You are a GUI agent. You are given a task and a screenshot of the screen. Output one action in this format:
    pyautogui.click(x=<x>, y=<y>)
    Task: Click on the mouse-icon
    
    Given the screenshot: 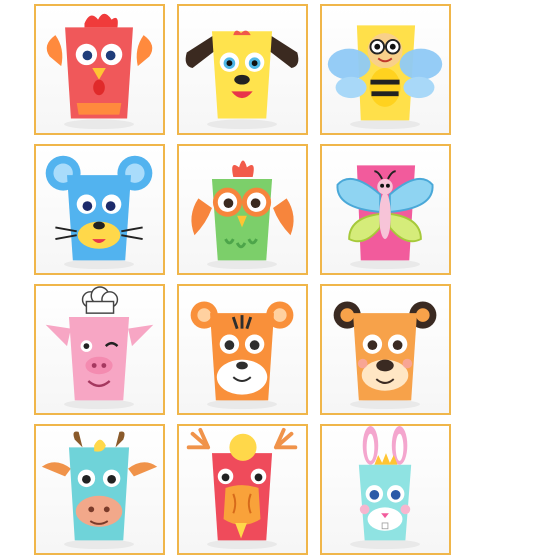 What is the action you would take?
    pyautogui.click(x=99, y=212)
    